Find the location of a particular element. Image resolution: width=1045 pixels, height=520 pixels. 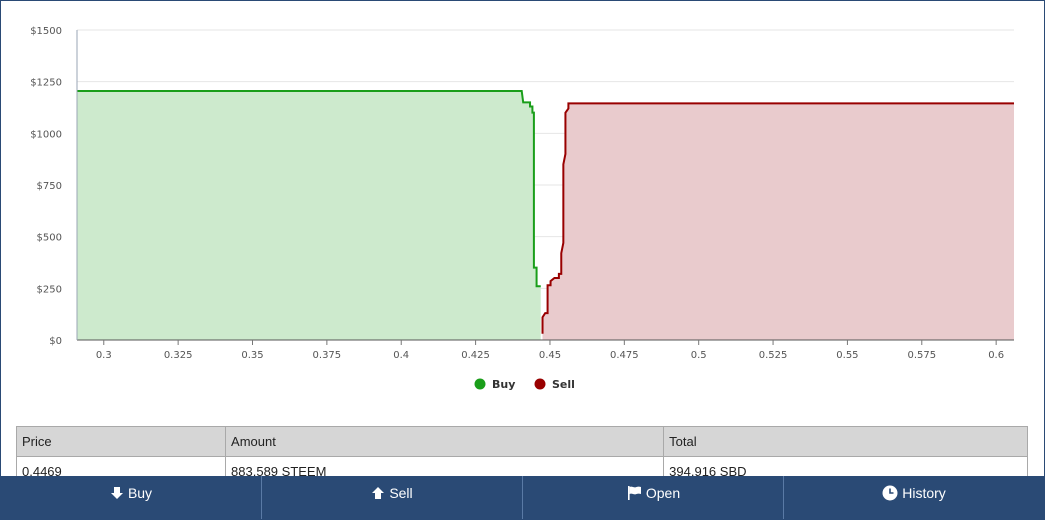

nav-sell-button: Sell is located at coordinates (392, 497).